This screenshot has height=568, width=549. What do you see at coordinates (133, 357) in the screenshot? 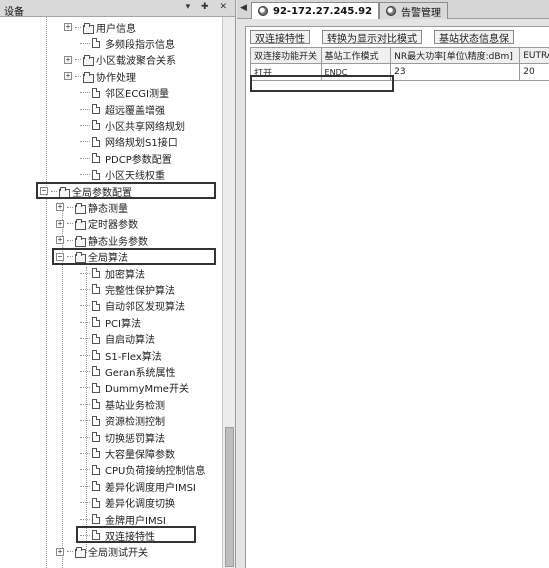
I see `tree-item-label: S1-Flex算法` at bounding box center [133, 357].